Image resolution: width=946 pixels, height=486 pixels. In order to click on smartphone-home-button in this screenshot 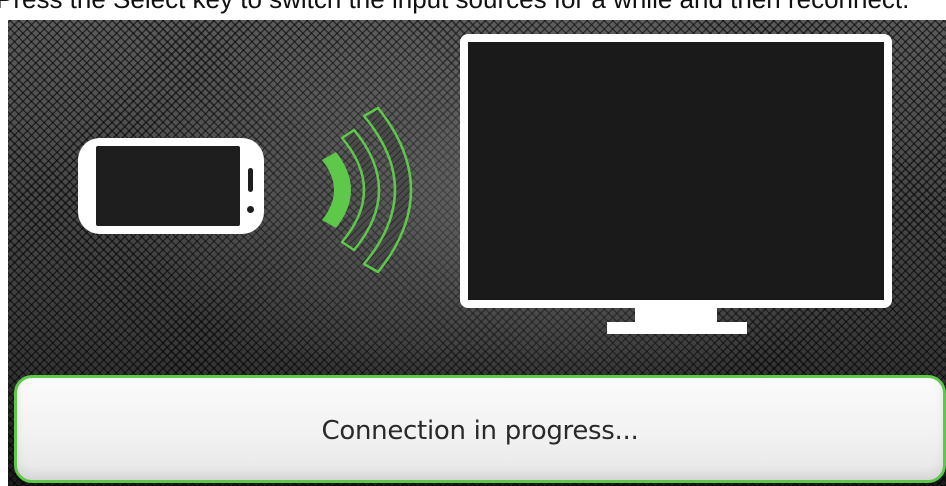, I will do `click(250, 209)`.